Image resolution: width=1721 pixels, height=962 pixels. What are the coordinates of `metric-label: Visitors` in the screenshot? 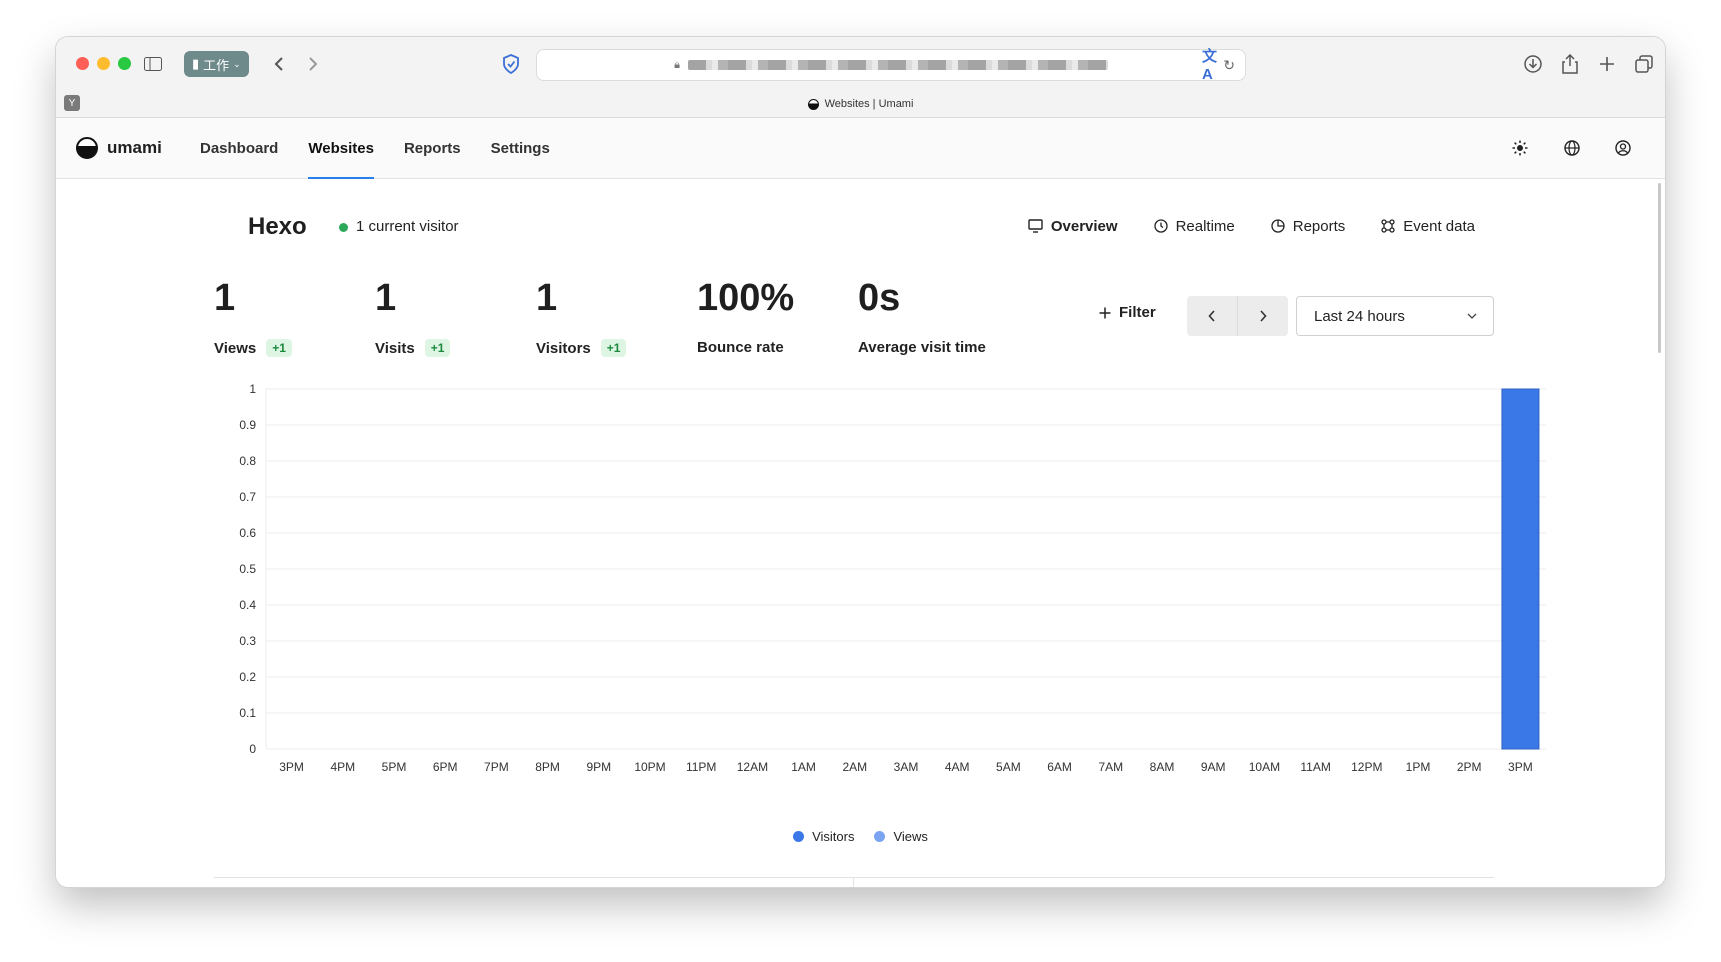 It's located at (563, 348).